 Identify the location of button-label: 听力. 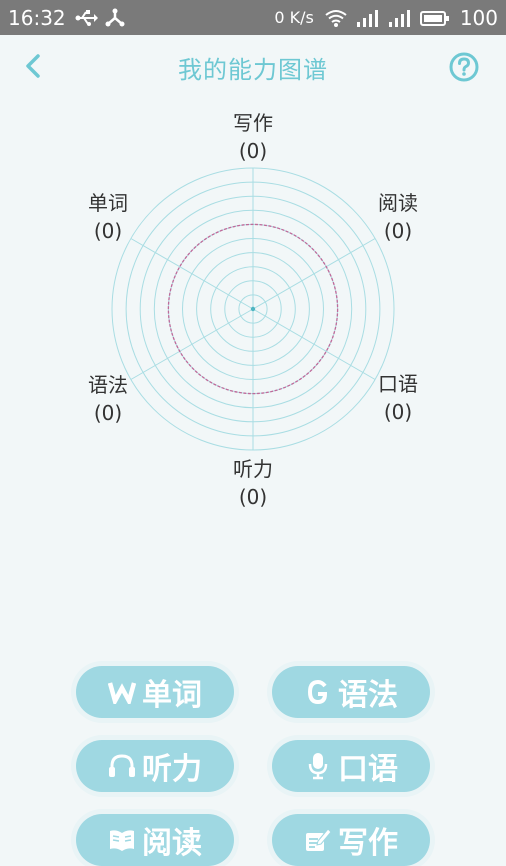
(172, 769).